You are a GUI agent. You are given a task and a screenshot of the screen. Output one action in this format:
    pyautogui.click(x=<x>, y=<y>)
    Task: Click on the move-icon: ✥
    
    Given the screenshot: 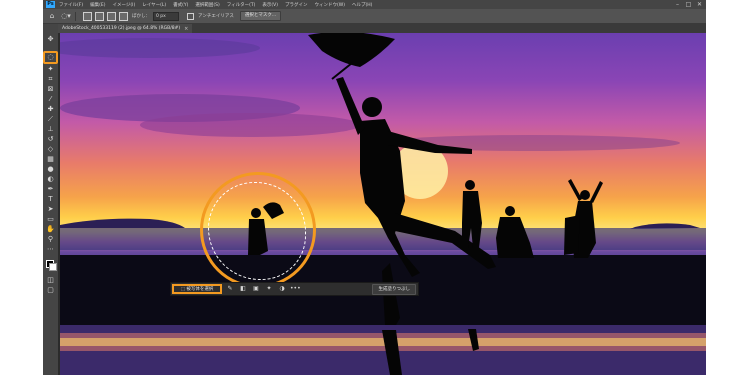 What is the action you would take?
    pyautogui.click(x=50, y=39)
    